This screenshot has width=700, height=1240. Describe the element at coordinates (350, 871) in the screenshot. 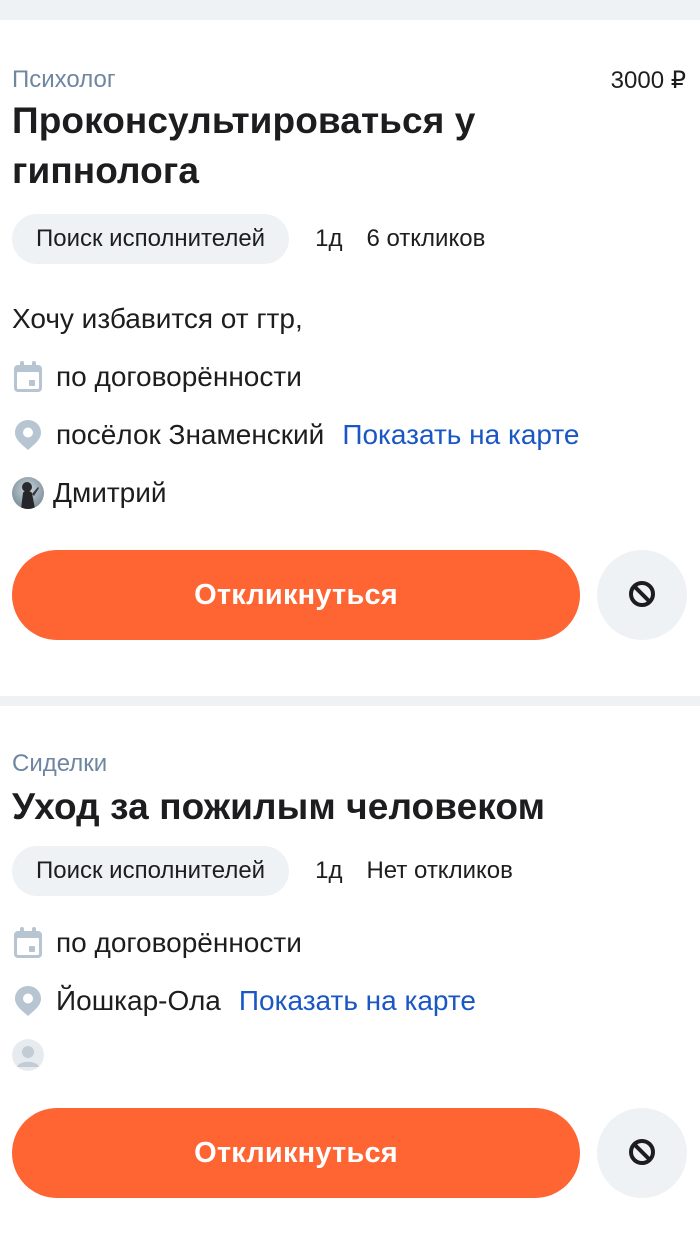

I see `status-row: Поиск исполнителей 1д Нет откликов` at that location.